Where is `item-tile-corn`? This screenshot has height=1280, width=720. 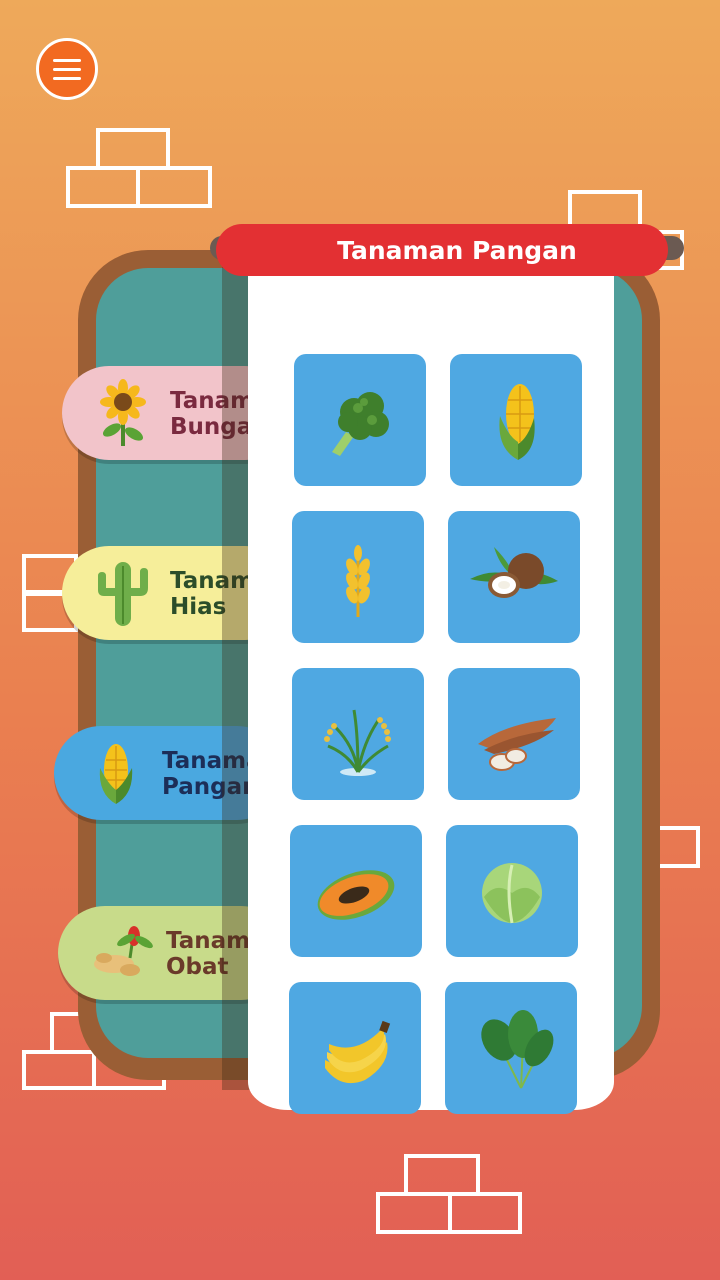
item-tile-corn is located at coordinates (516, 420).